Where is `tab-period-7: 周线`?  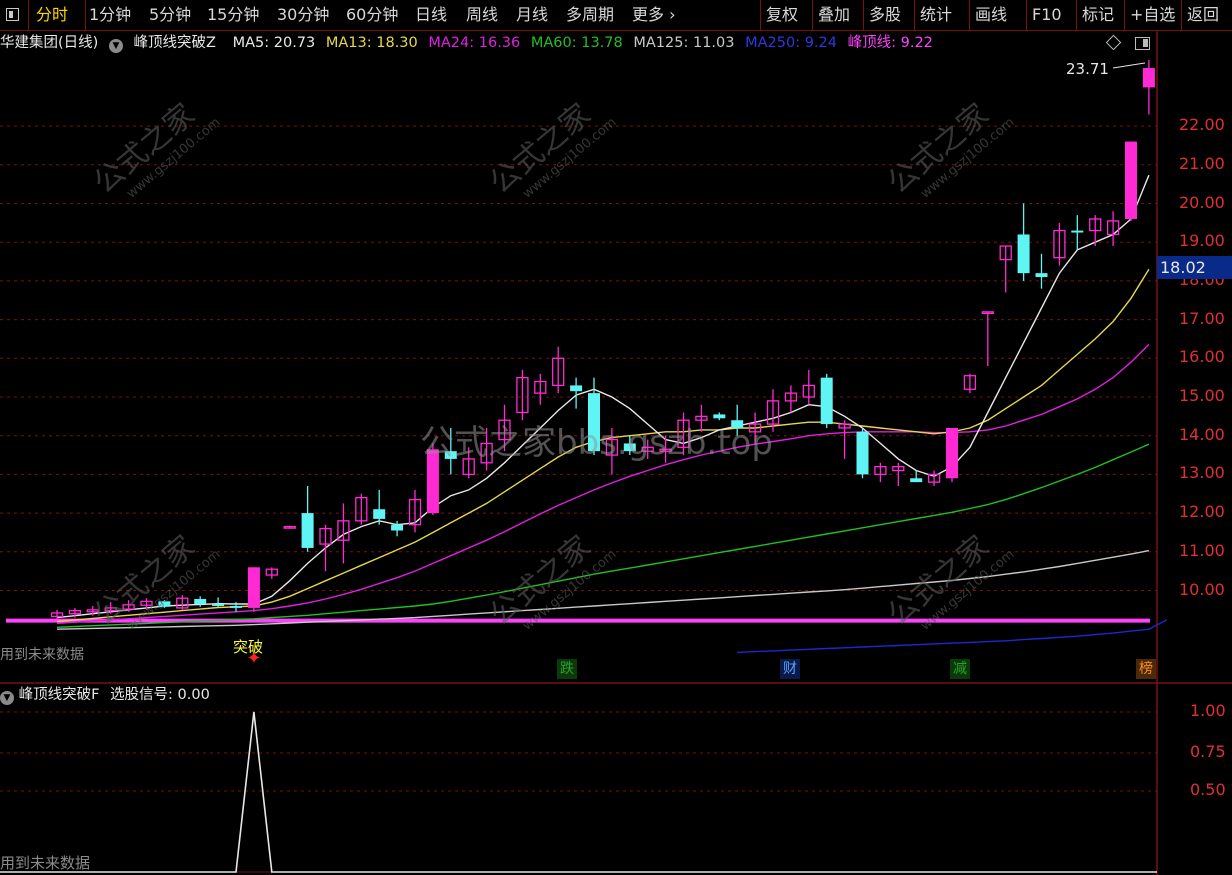 tab-period-7: 周线 is located at coordinates (482, 15).